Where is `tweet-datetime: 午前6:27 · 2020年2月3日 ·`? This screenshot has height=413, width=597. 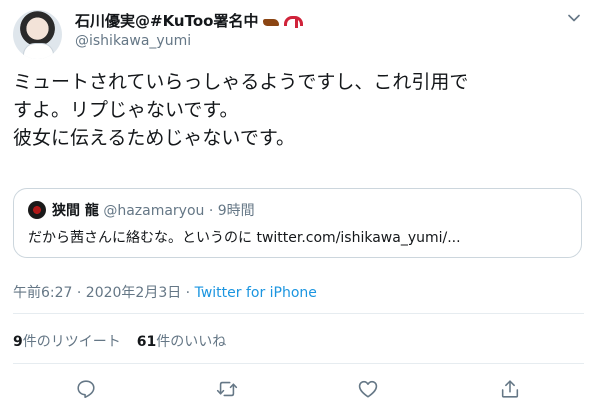
tweet-datetime: 午前6:27 · 2020年2月3日 · is located at coordinates (104, 293).